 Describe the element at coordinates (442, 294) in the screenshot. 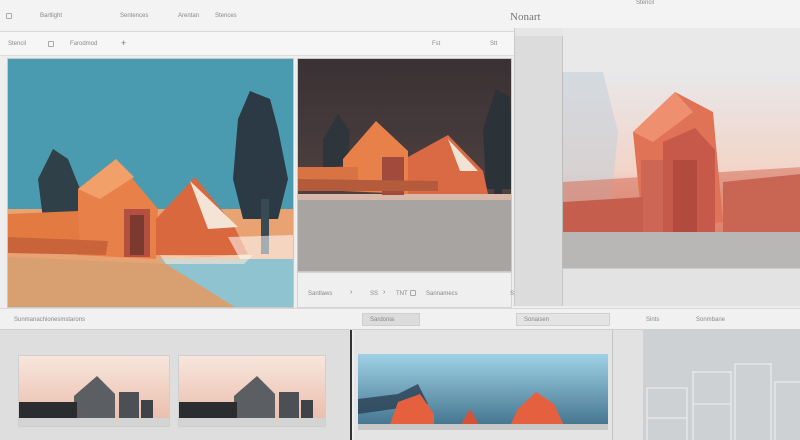

I see `control-label-4: Sannamecs` at that location.